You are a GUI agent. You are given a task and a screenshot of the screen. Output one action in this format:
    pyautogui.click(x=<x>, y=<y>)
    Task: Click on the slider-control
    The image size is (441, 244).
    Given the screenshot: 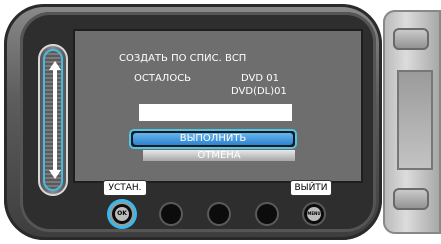 What is the action you would take?
    pyautogui.click(x=53, y=120)
    